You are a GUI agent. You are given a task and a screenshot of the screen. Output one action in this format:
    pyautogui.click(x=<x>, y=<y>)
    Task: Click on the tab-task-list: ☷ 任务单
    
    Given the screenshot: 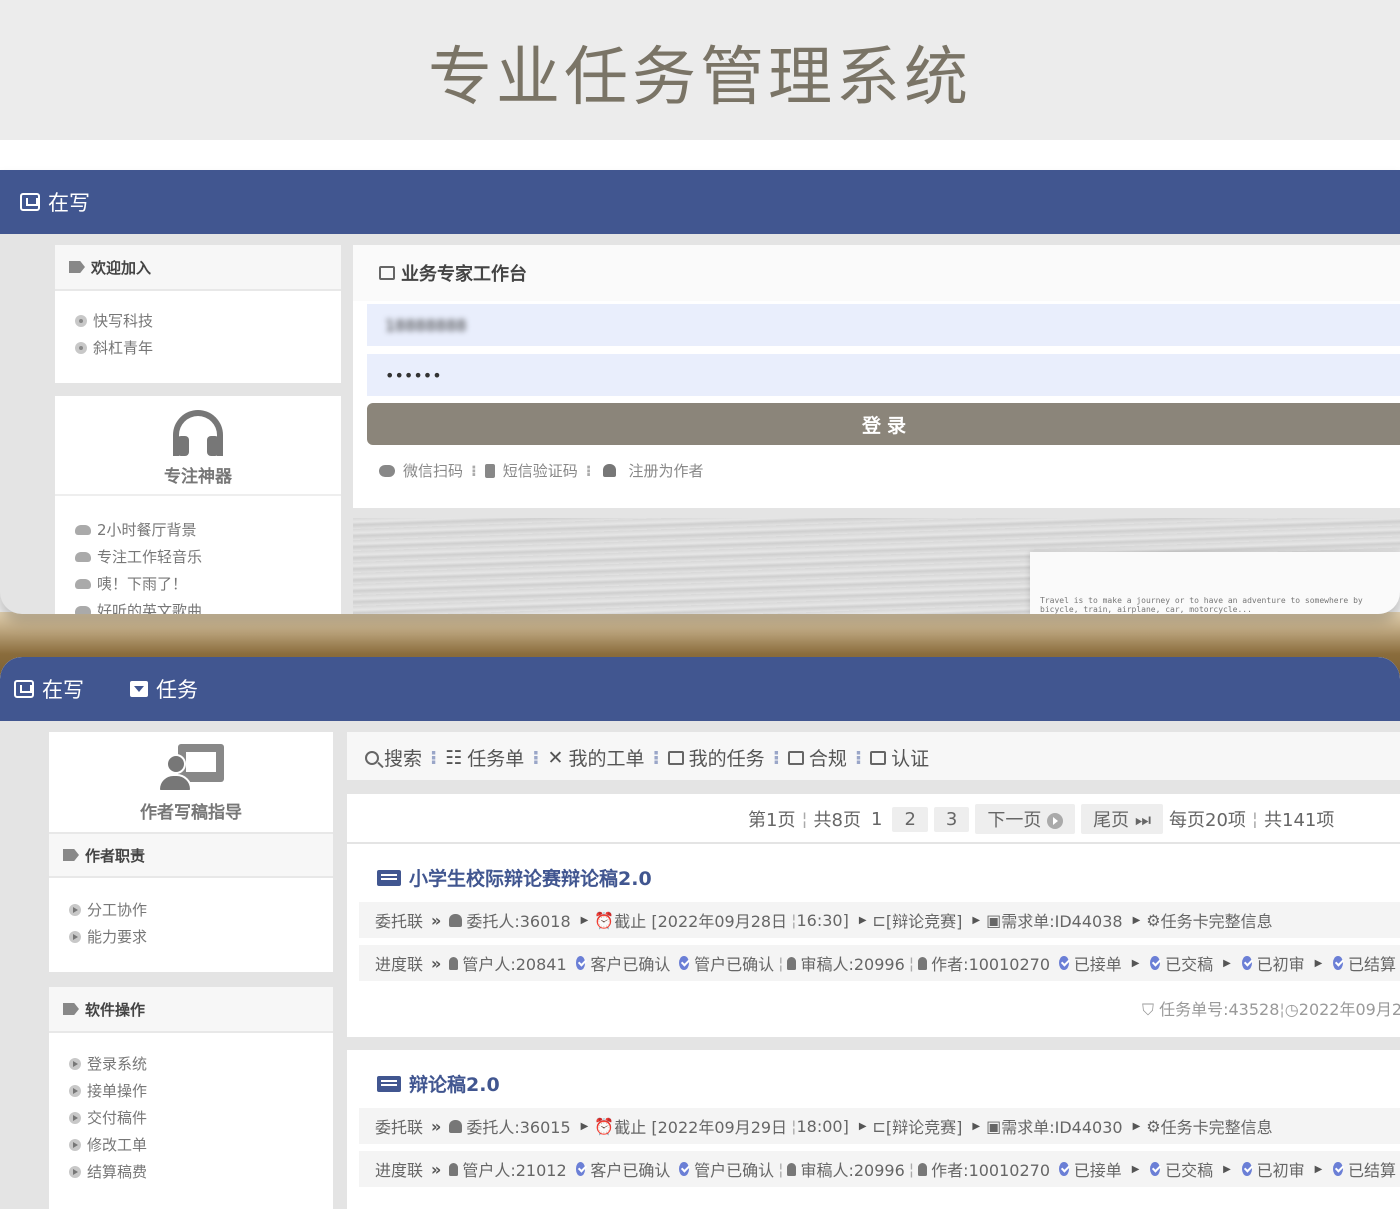 What is the action you would take?
    pyautogui.click(x=484, y=757)
    